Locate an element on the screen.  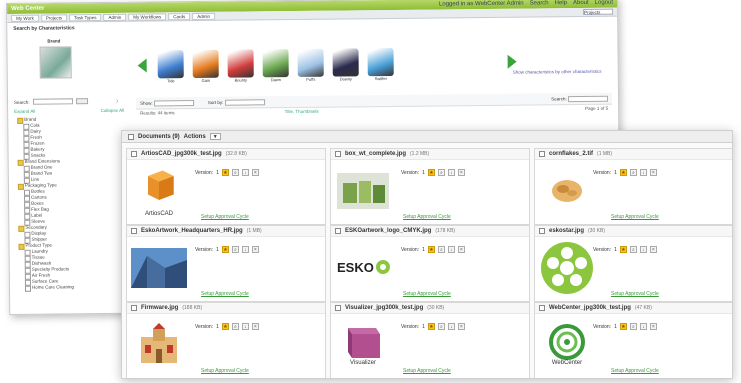
product-thumbnail: Swiffer is located at coordinates (380, 64).